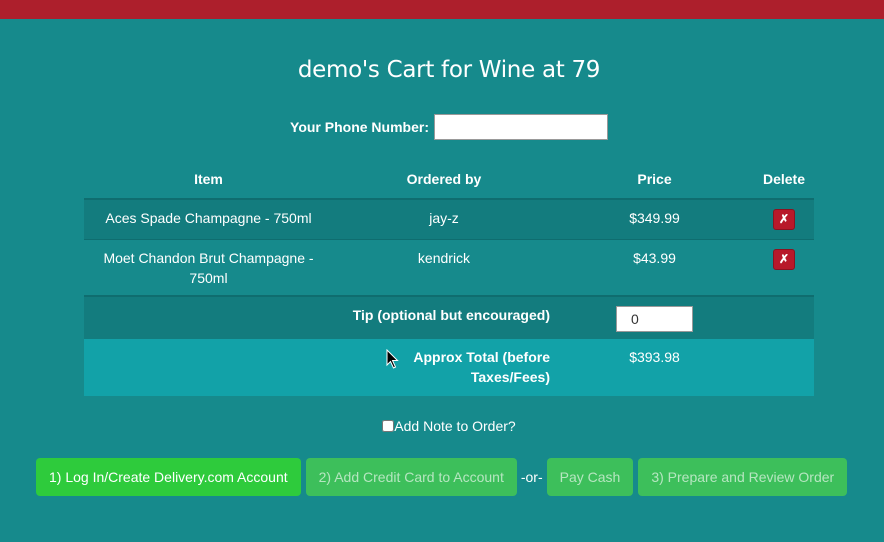  What do you see at coordinates (449, 70) in the screenshot?
I see `page-title: demo's Cart for Wine at 79` at bounding box center [449, 70].